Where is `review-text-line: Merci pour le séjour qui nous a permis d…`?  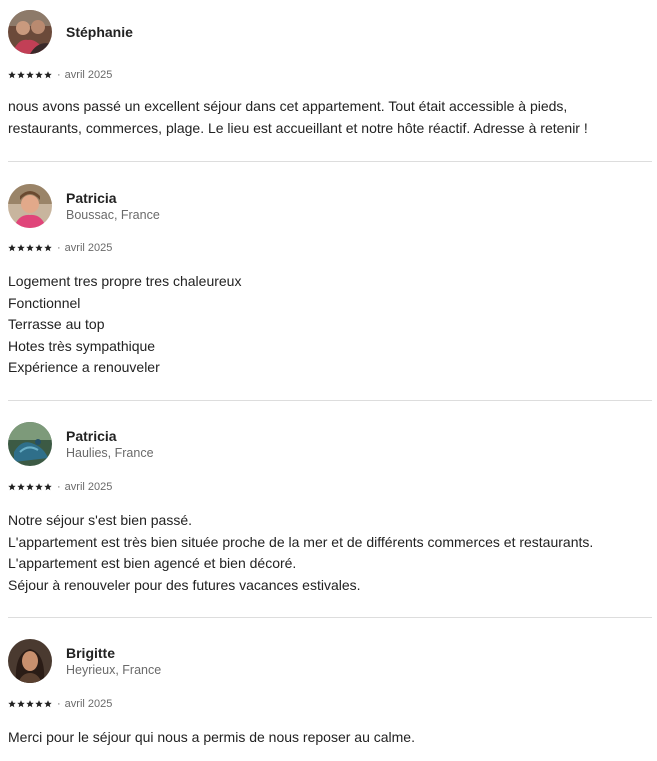 review-text-line: Merci pour le séjour qui nous a permis d… is located at coordinates (211, 737).